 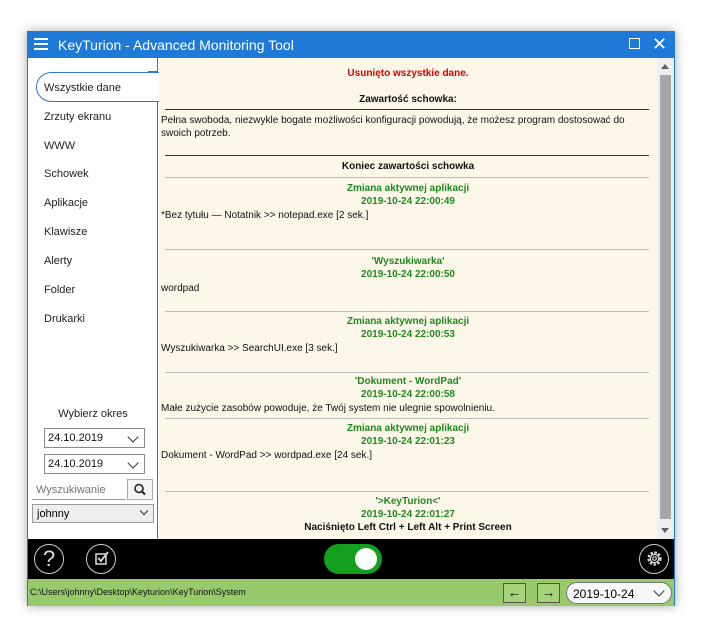 What do you see at coordinates (249, 348) in the screenshot?
I see `entry-detail: Wyszukiwarka >> SearchUI.exe [3 sek.]` at bounding box center [249, 348].